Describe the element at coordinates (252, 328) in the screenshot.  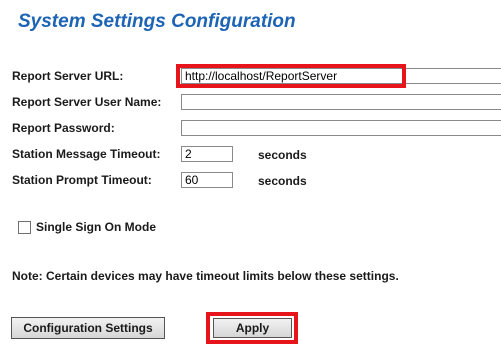
I see `apply-button: Apply` at that location.